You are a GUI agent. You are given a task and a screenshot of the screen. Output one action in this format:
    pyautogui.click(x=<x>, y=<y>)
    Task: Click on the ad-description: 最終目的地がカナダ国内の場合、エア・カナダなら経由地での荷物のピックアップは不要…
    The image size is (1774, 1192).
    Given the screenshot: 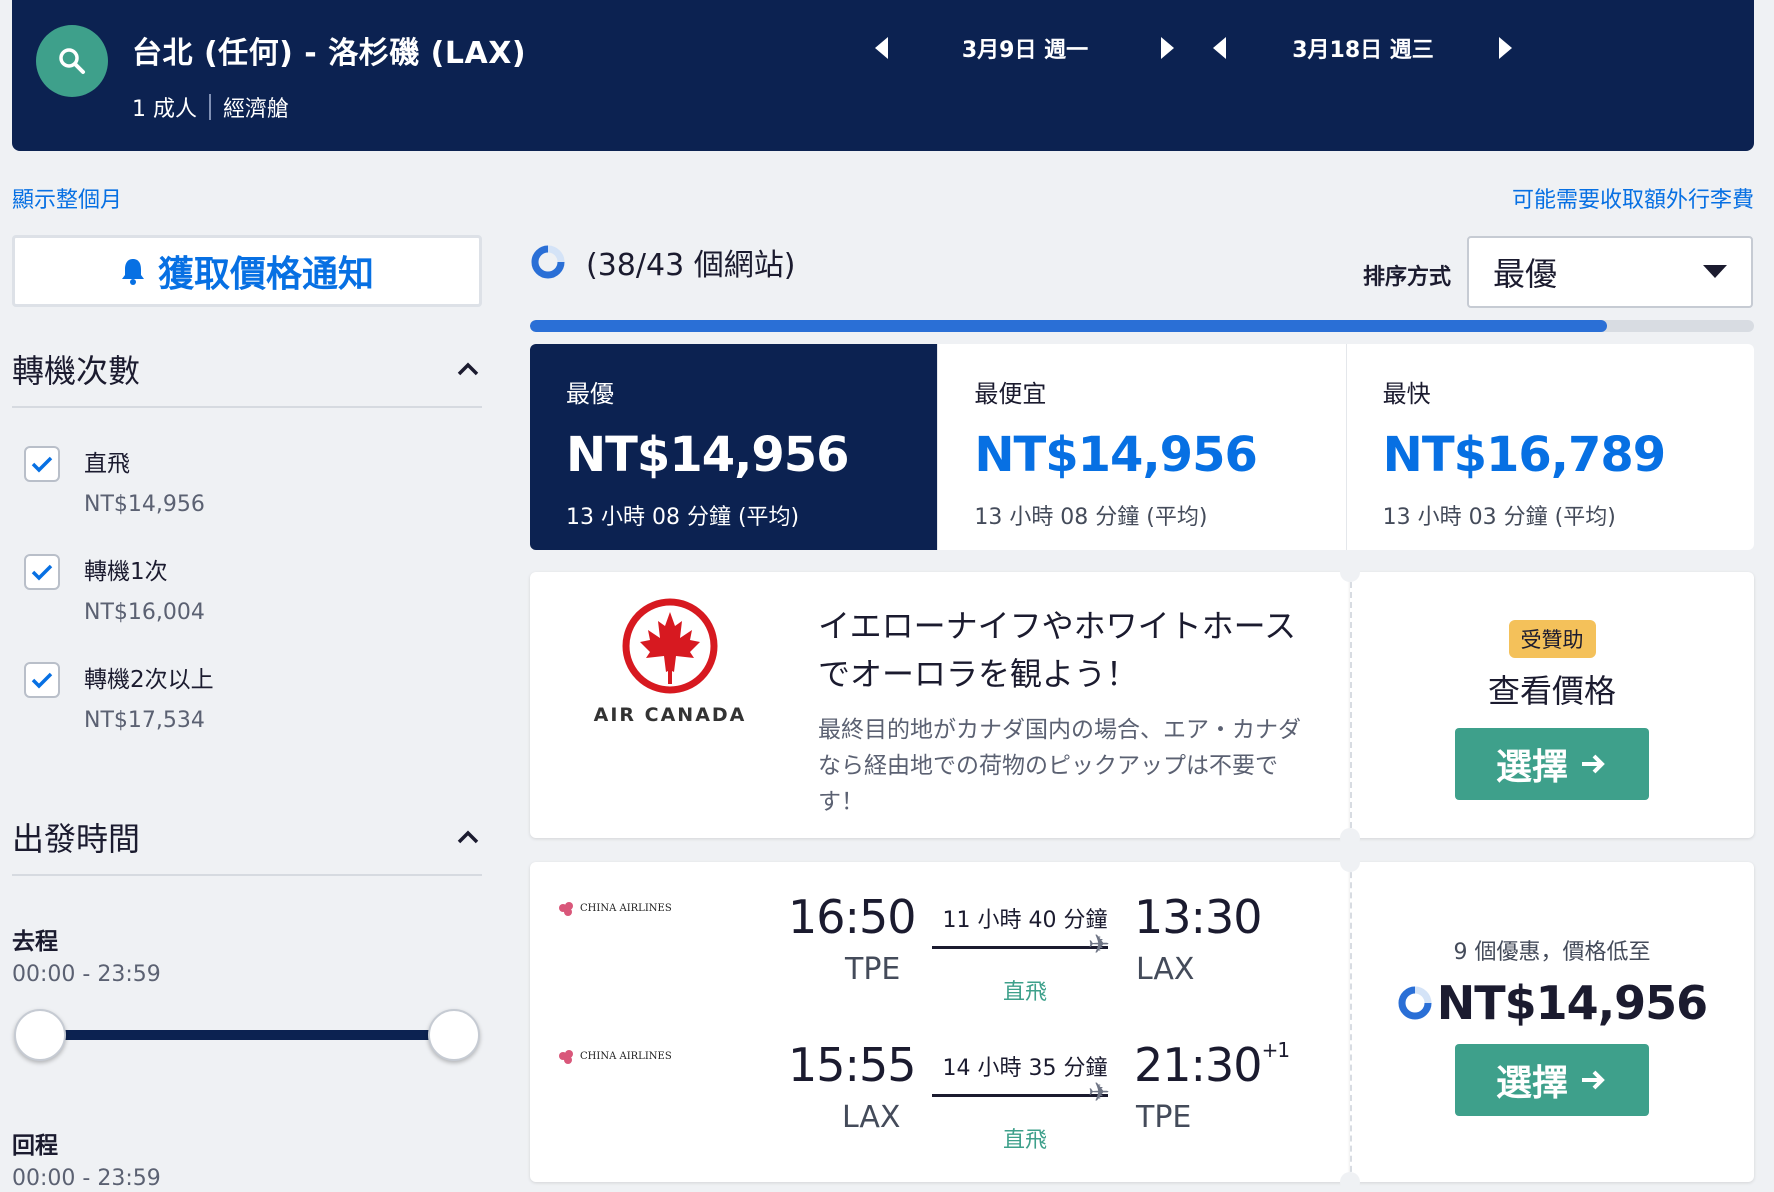 What is the action you would take?
    pyautogui.click(x=1059, y=766)
    